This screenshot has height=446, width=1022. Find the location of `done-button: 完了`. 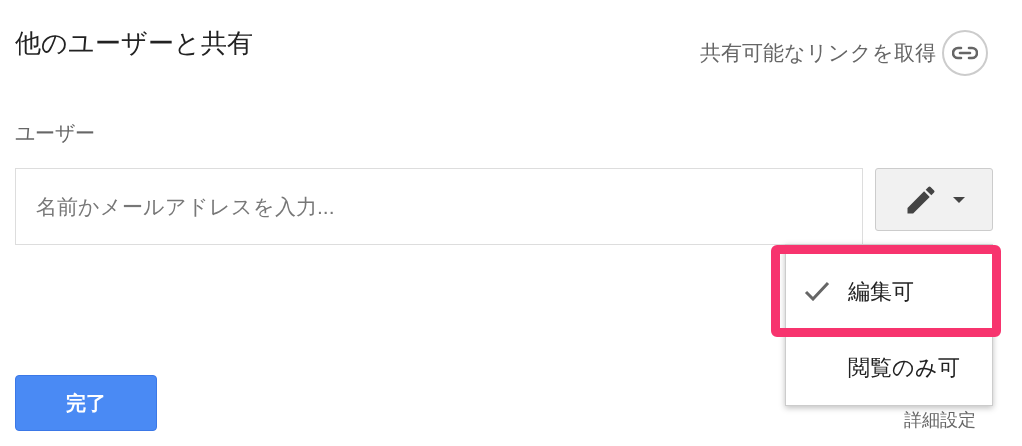

done-button: 完了 is located at coordinates (86, 403).